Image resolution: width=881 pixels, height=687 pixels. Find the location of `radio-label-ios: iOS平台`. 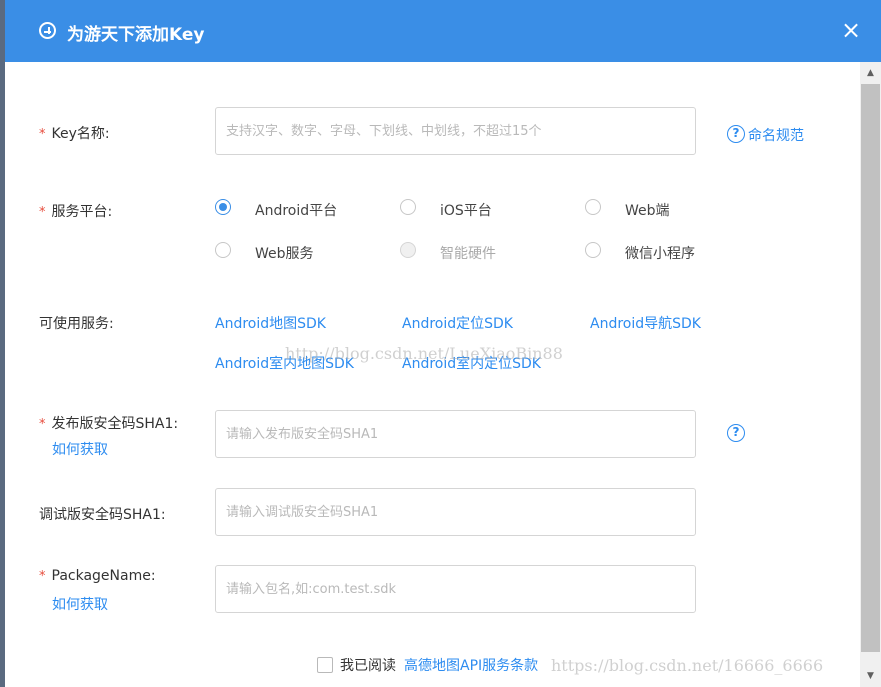

radio-label-ios: iOS平台 is located at coordinates (466, 211).